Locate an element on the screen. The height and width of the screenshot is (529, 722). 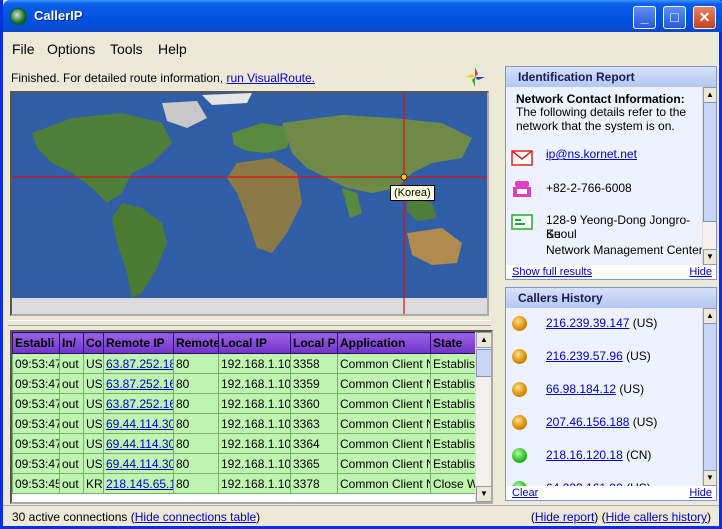
callers-scroll-down: ▼ is located at coordinates (710, 478).